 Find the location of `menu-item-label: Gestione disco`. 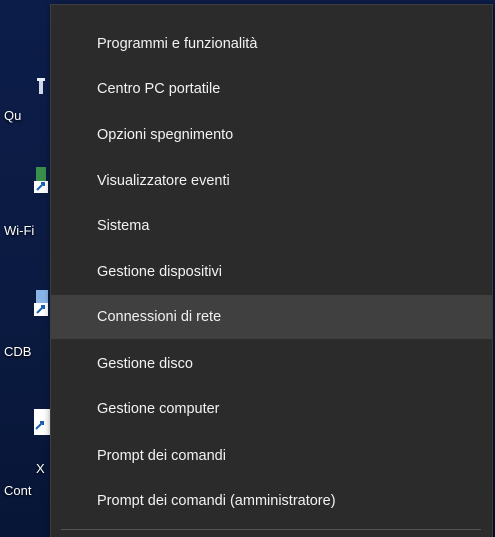

menu-item-label: Gestione disco is located at coordinates (145, 364).